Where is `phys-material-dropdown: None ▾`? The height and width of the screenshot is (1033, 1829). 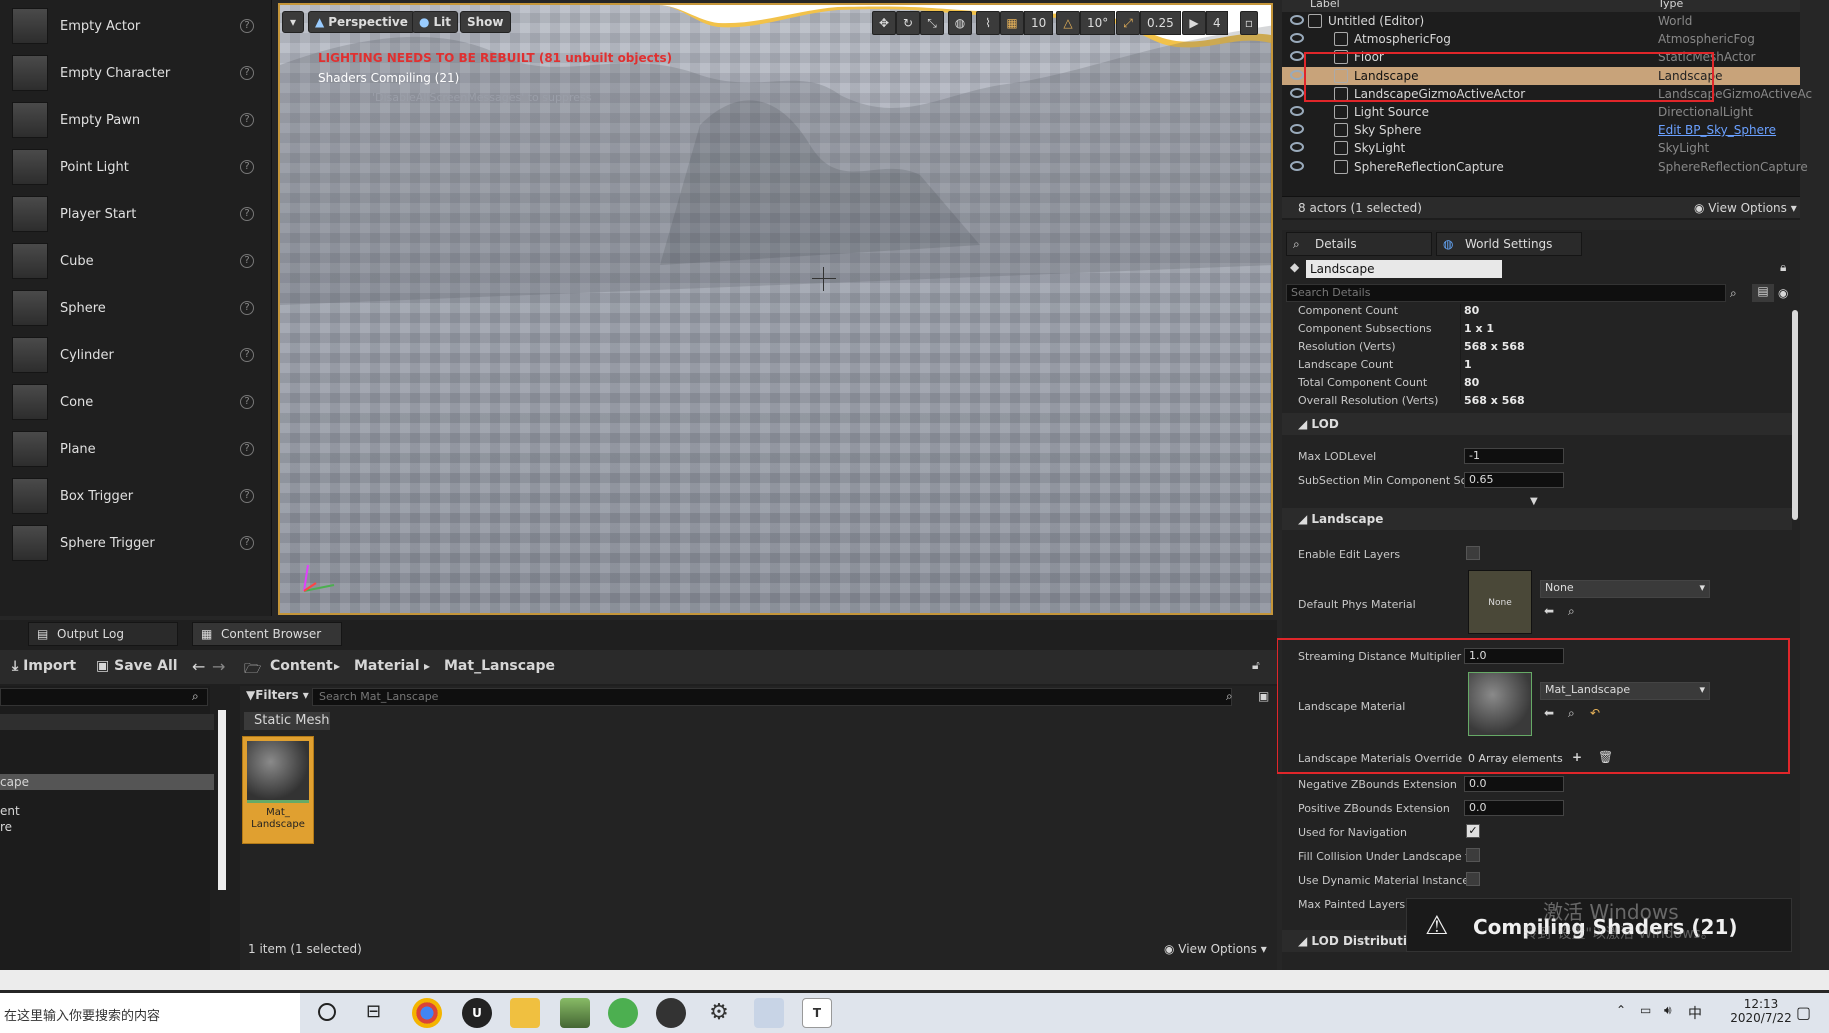
phys-material-dropdown: None ▾ is located at coordinates (1625, 589).